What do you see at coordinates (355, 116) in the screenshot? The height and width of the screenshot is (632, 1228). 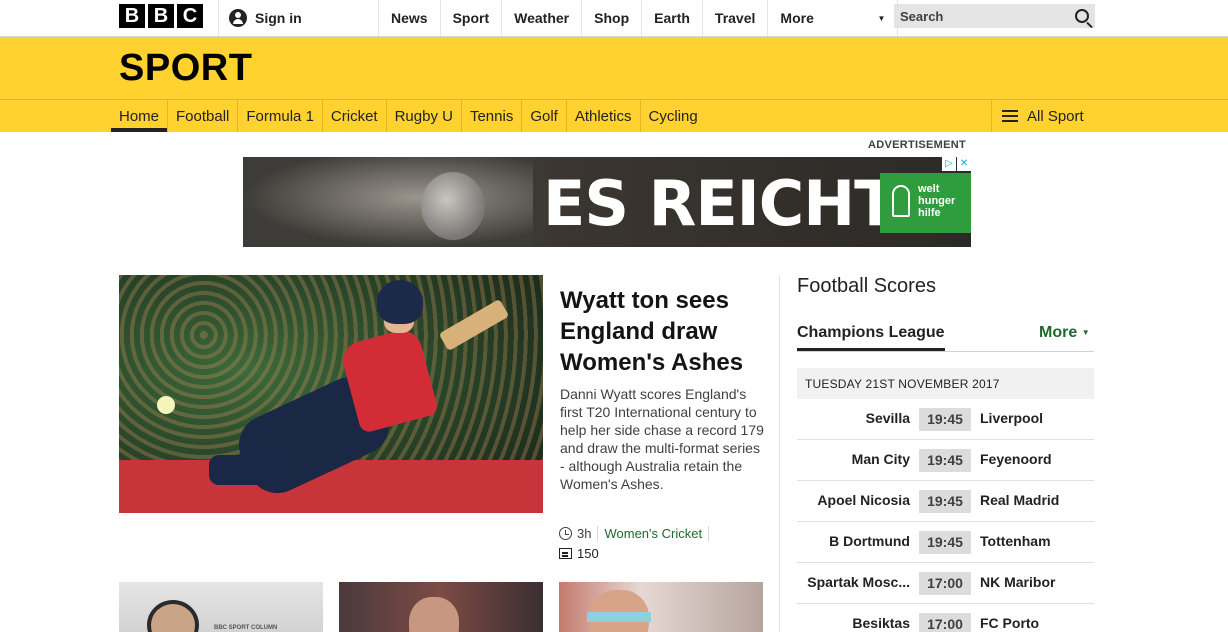 I see `sport-nav-cricket: Cricket` at bounding box center [355, 116].